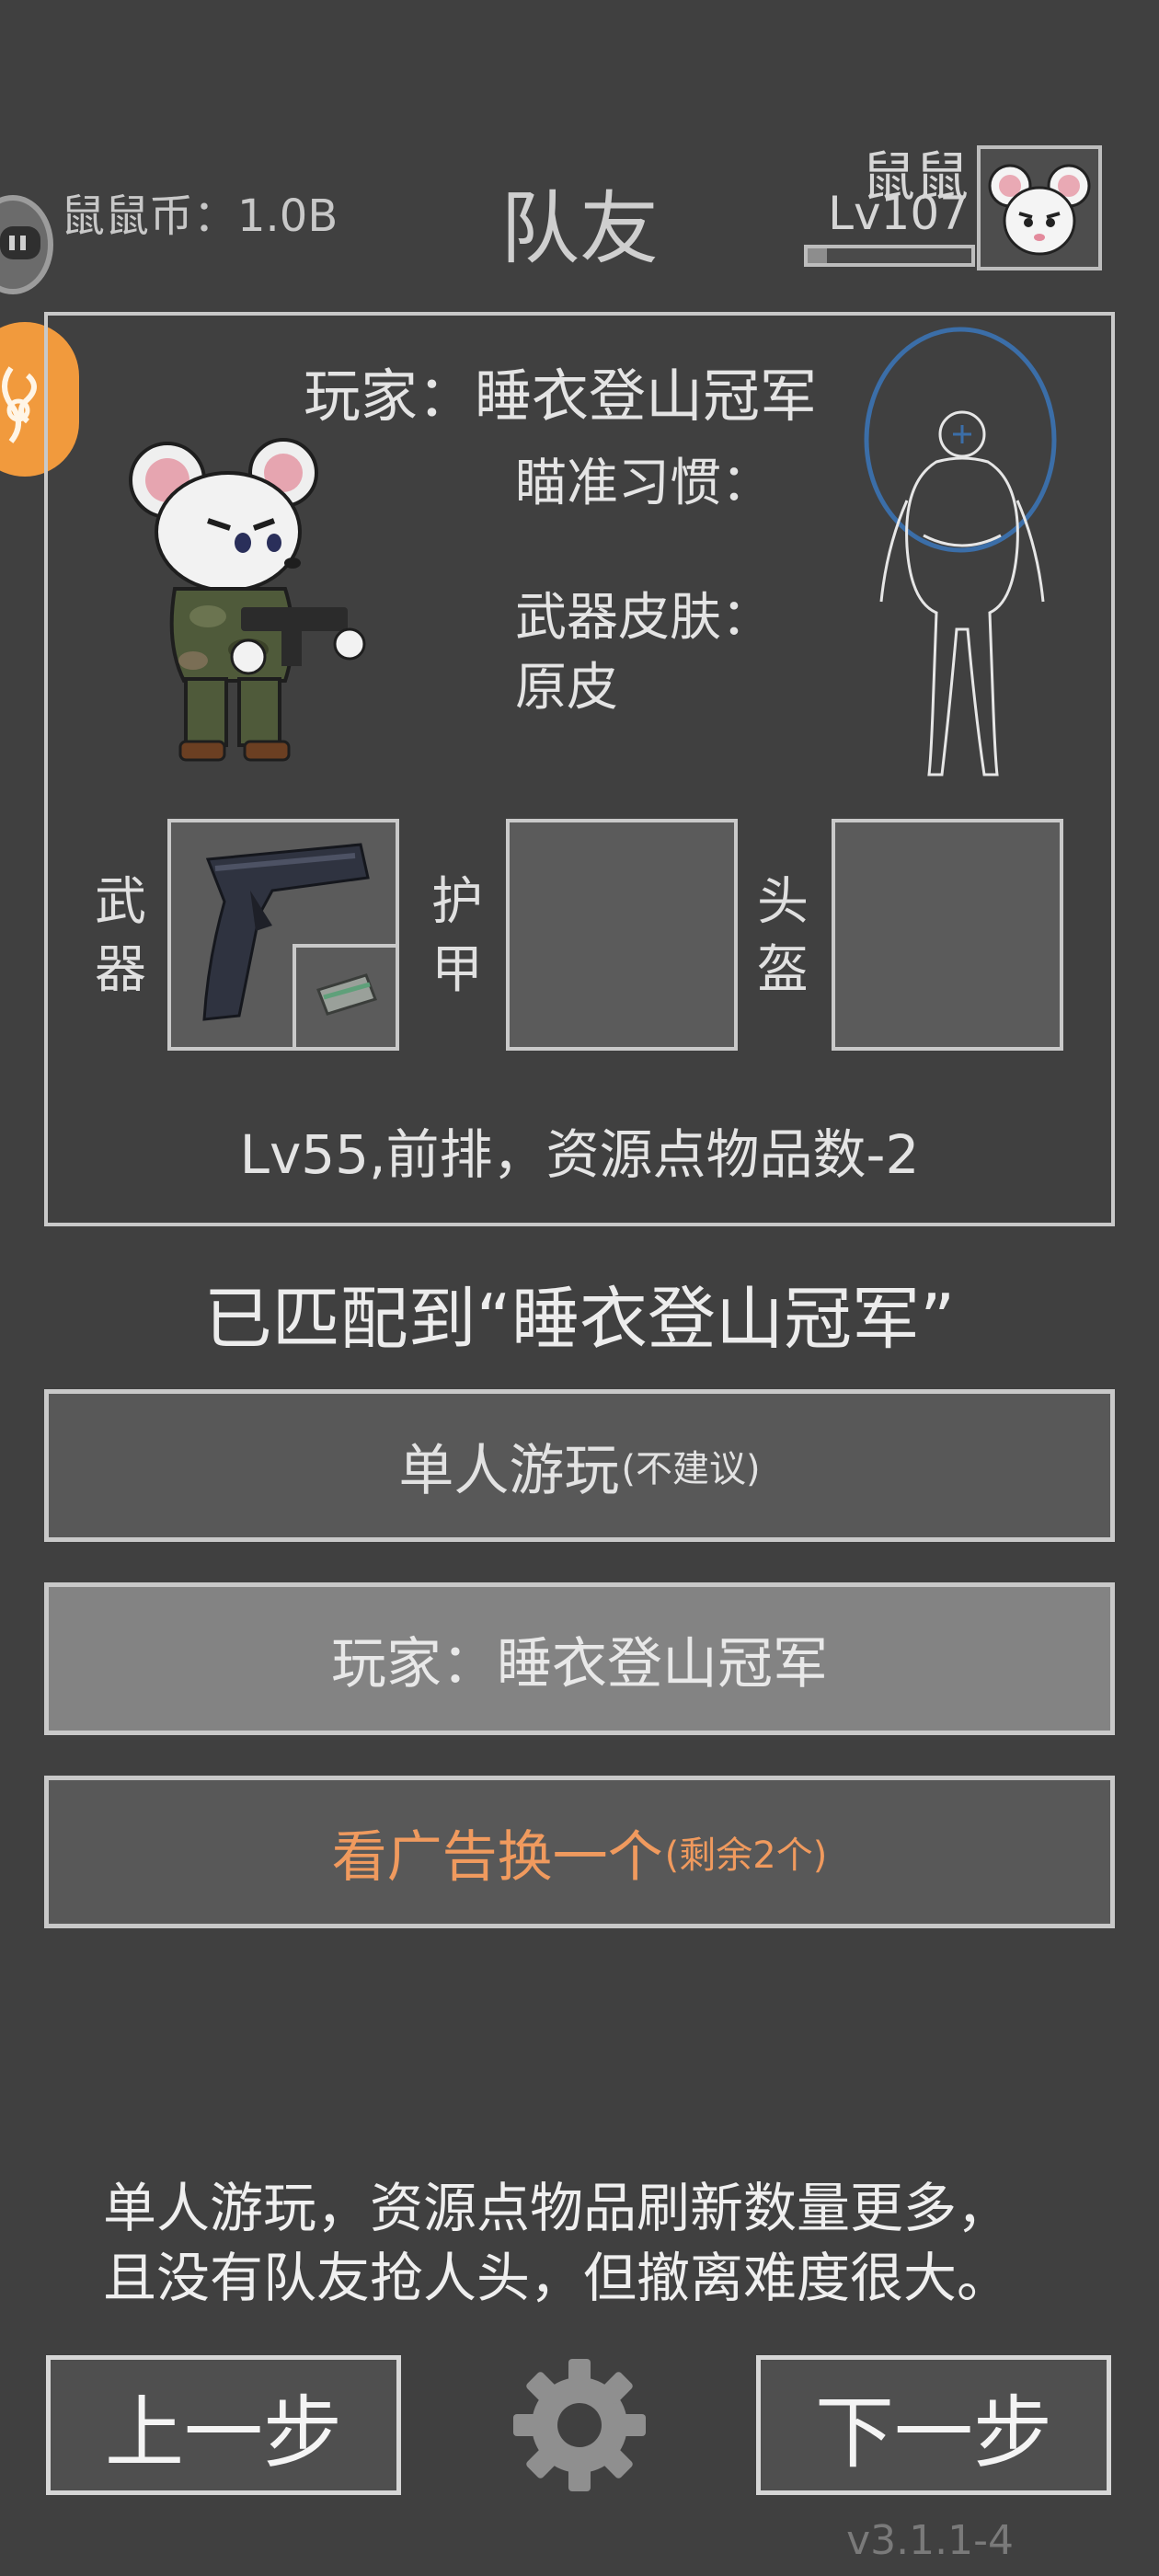 This screenshot has height=2576, width=1159. I want to click on mouse-avatar-icon, so click(1039, 210).